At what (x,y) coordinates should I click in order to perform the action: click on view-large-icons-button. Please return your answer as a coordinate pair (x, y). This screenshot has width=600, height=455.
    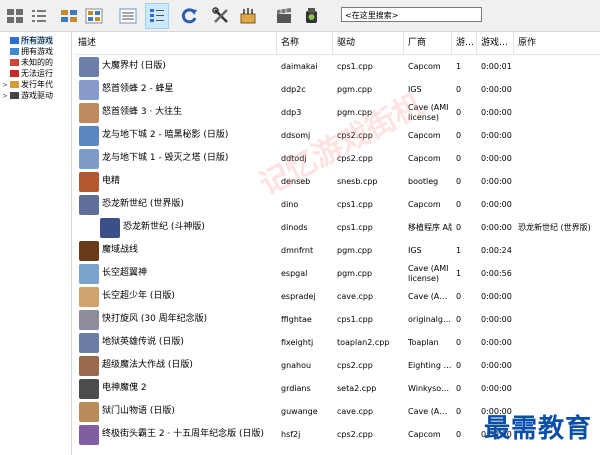
    Looking at the image, I should click on (15, 16).